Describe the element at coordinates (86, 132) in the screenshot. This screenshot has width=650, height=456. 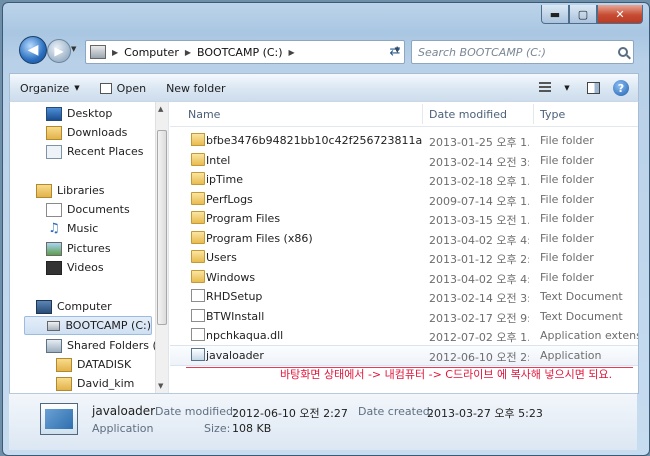
I see `nav-item-downloads: Downloads` at that location.